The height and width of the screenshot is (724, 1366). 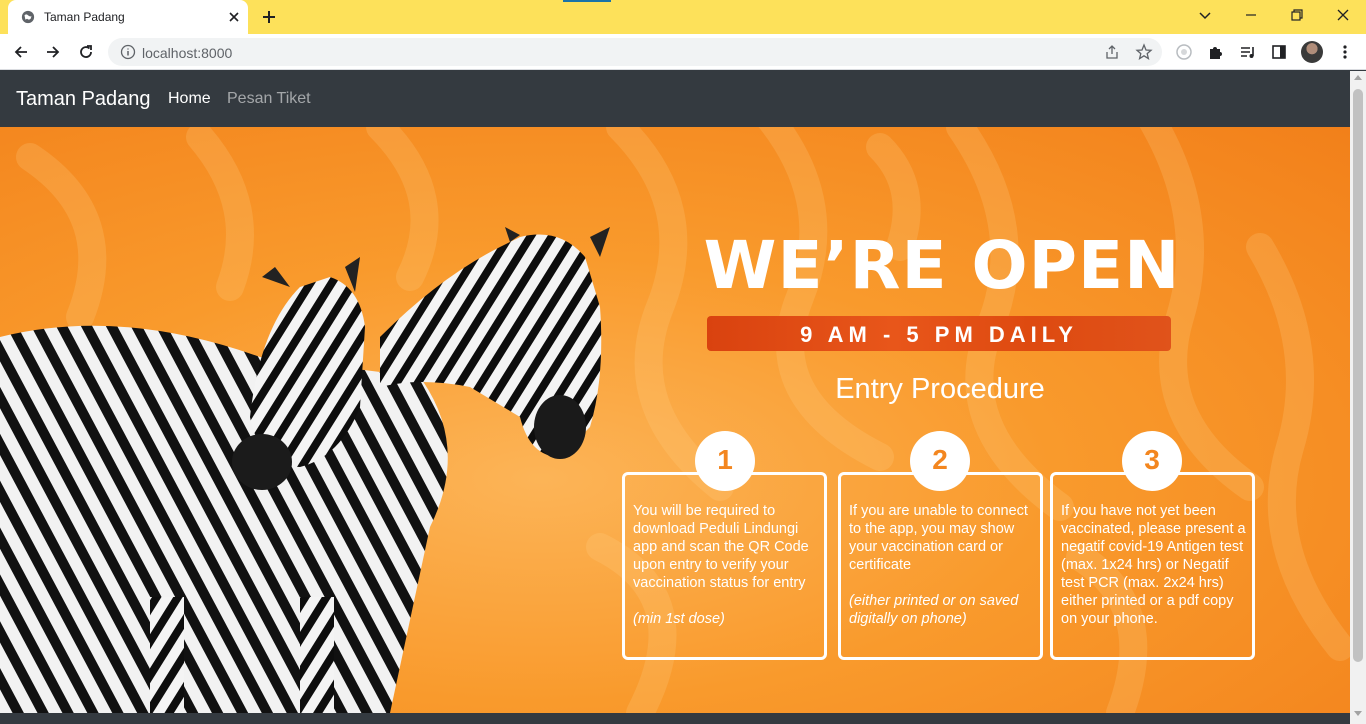 What do you see at coordinates (1343, 15) in the screenshot?
I see `close-window-icon` at bounding box center [1343, 15].